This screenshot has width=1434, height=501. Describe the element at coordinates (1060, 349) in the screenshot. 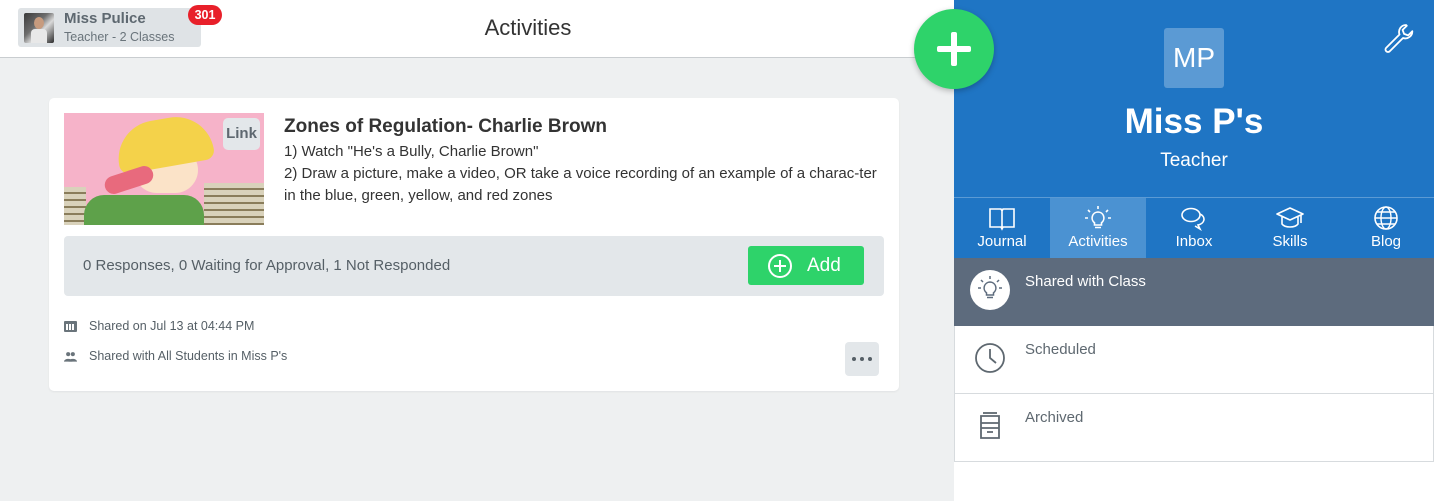

I see `filter-label: Scheduled` at that location.